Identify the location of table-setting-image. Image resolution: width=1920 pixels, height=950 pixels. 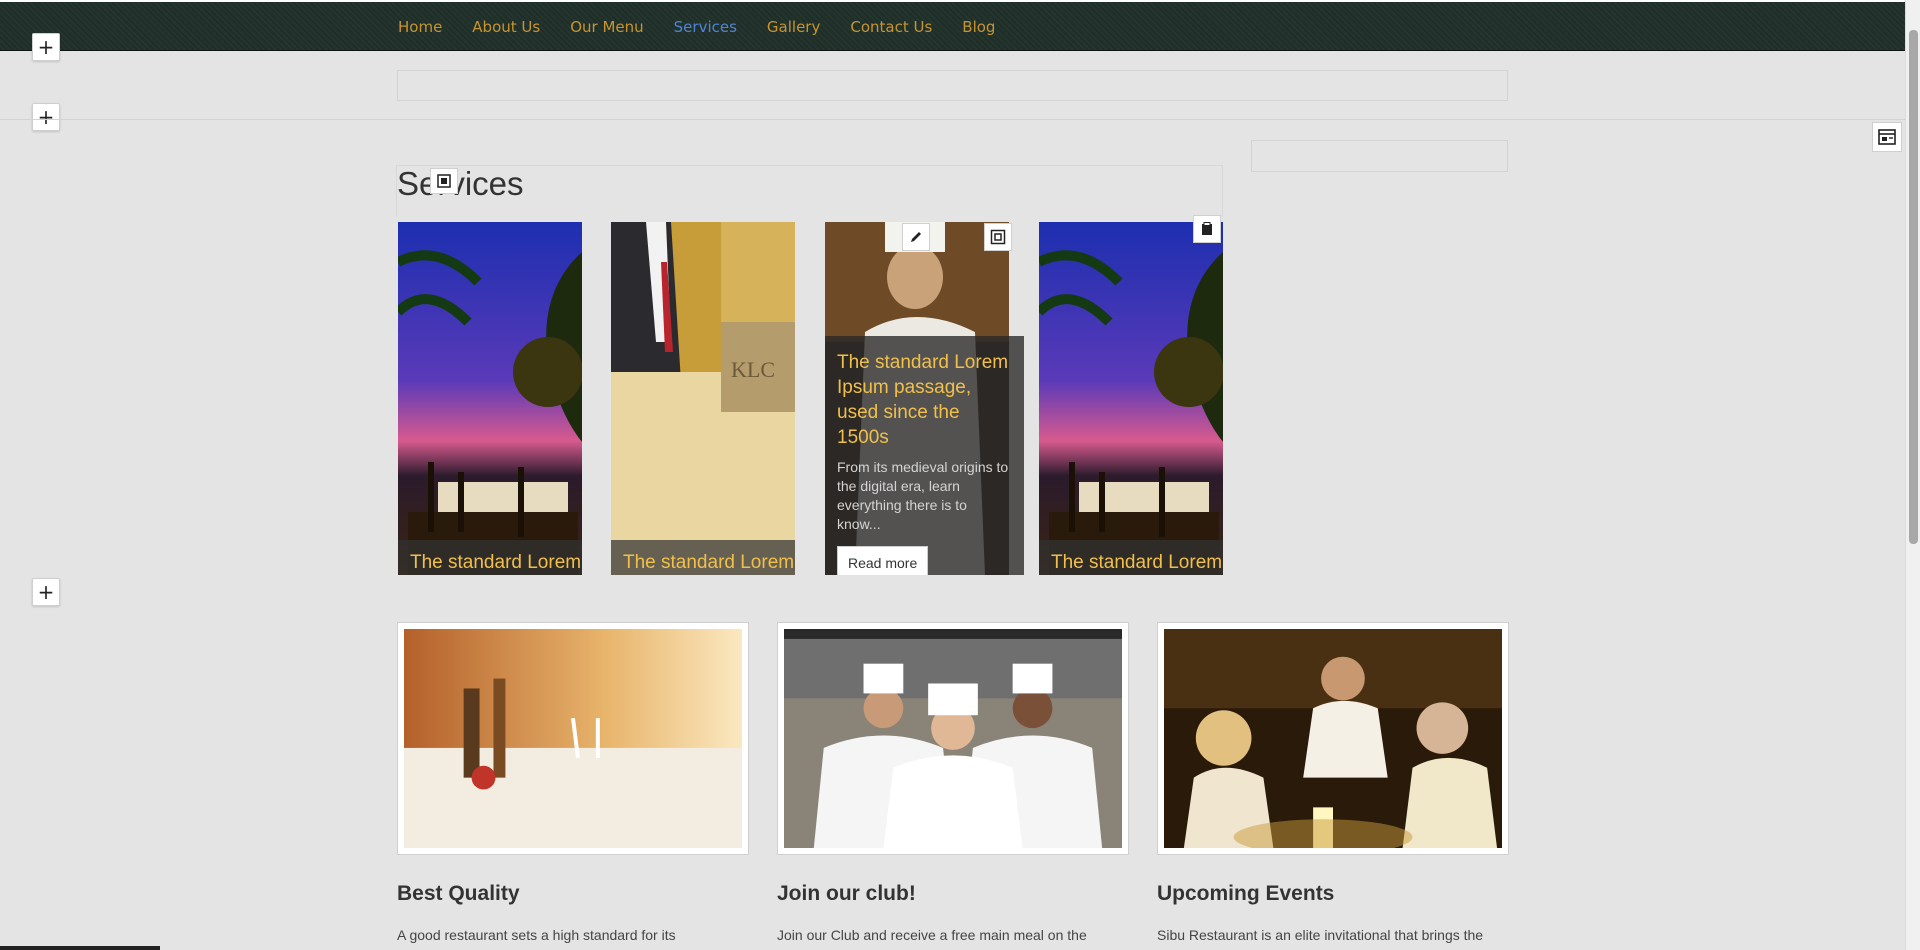
(573, 738).